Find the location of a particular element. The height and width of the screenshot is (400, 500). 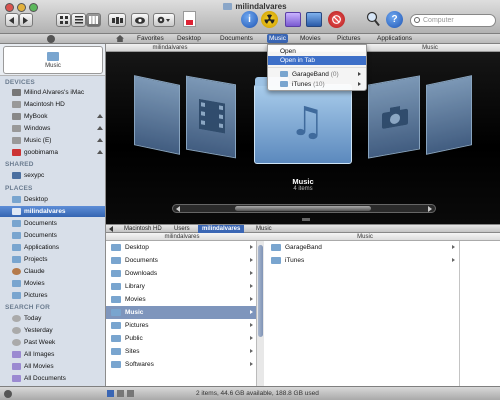

close-icon is located at coordinates (9, 7).